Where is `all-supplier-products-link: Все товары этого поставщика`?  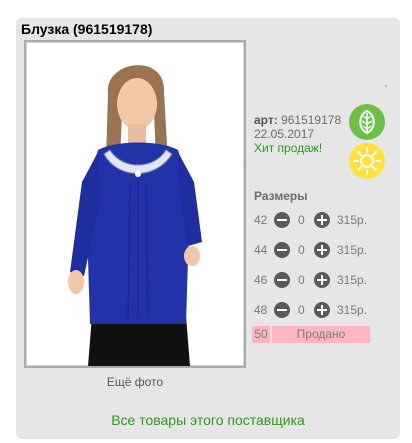 all-supplier-products-link: Все товары этого поставщика is located at coordinates (208, 420).